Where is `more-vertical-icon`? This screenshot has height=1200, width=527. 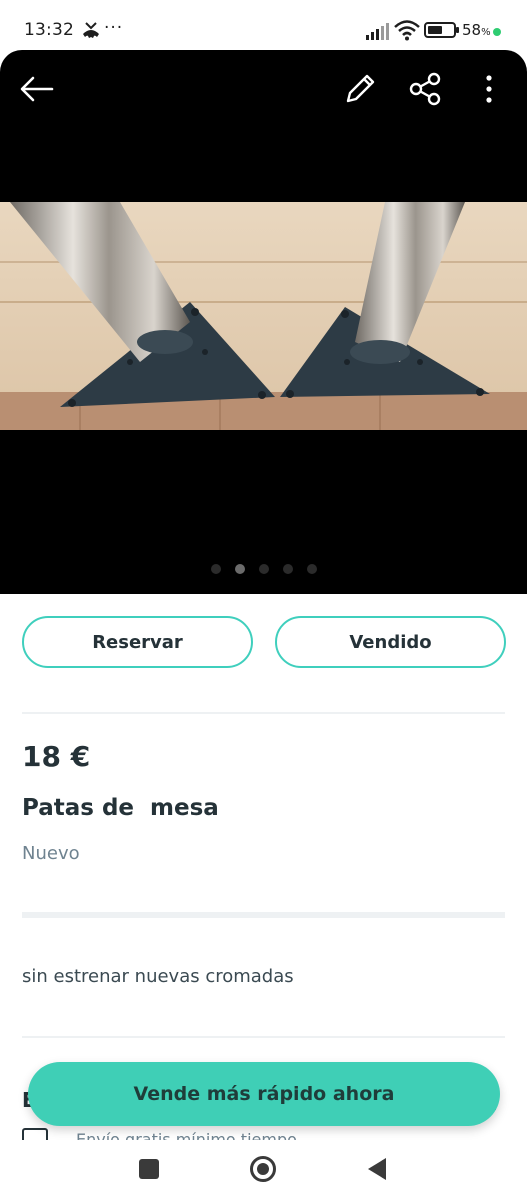
more-vertical-icon is located at coordinates (489, 89).